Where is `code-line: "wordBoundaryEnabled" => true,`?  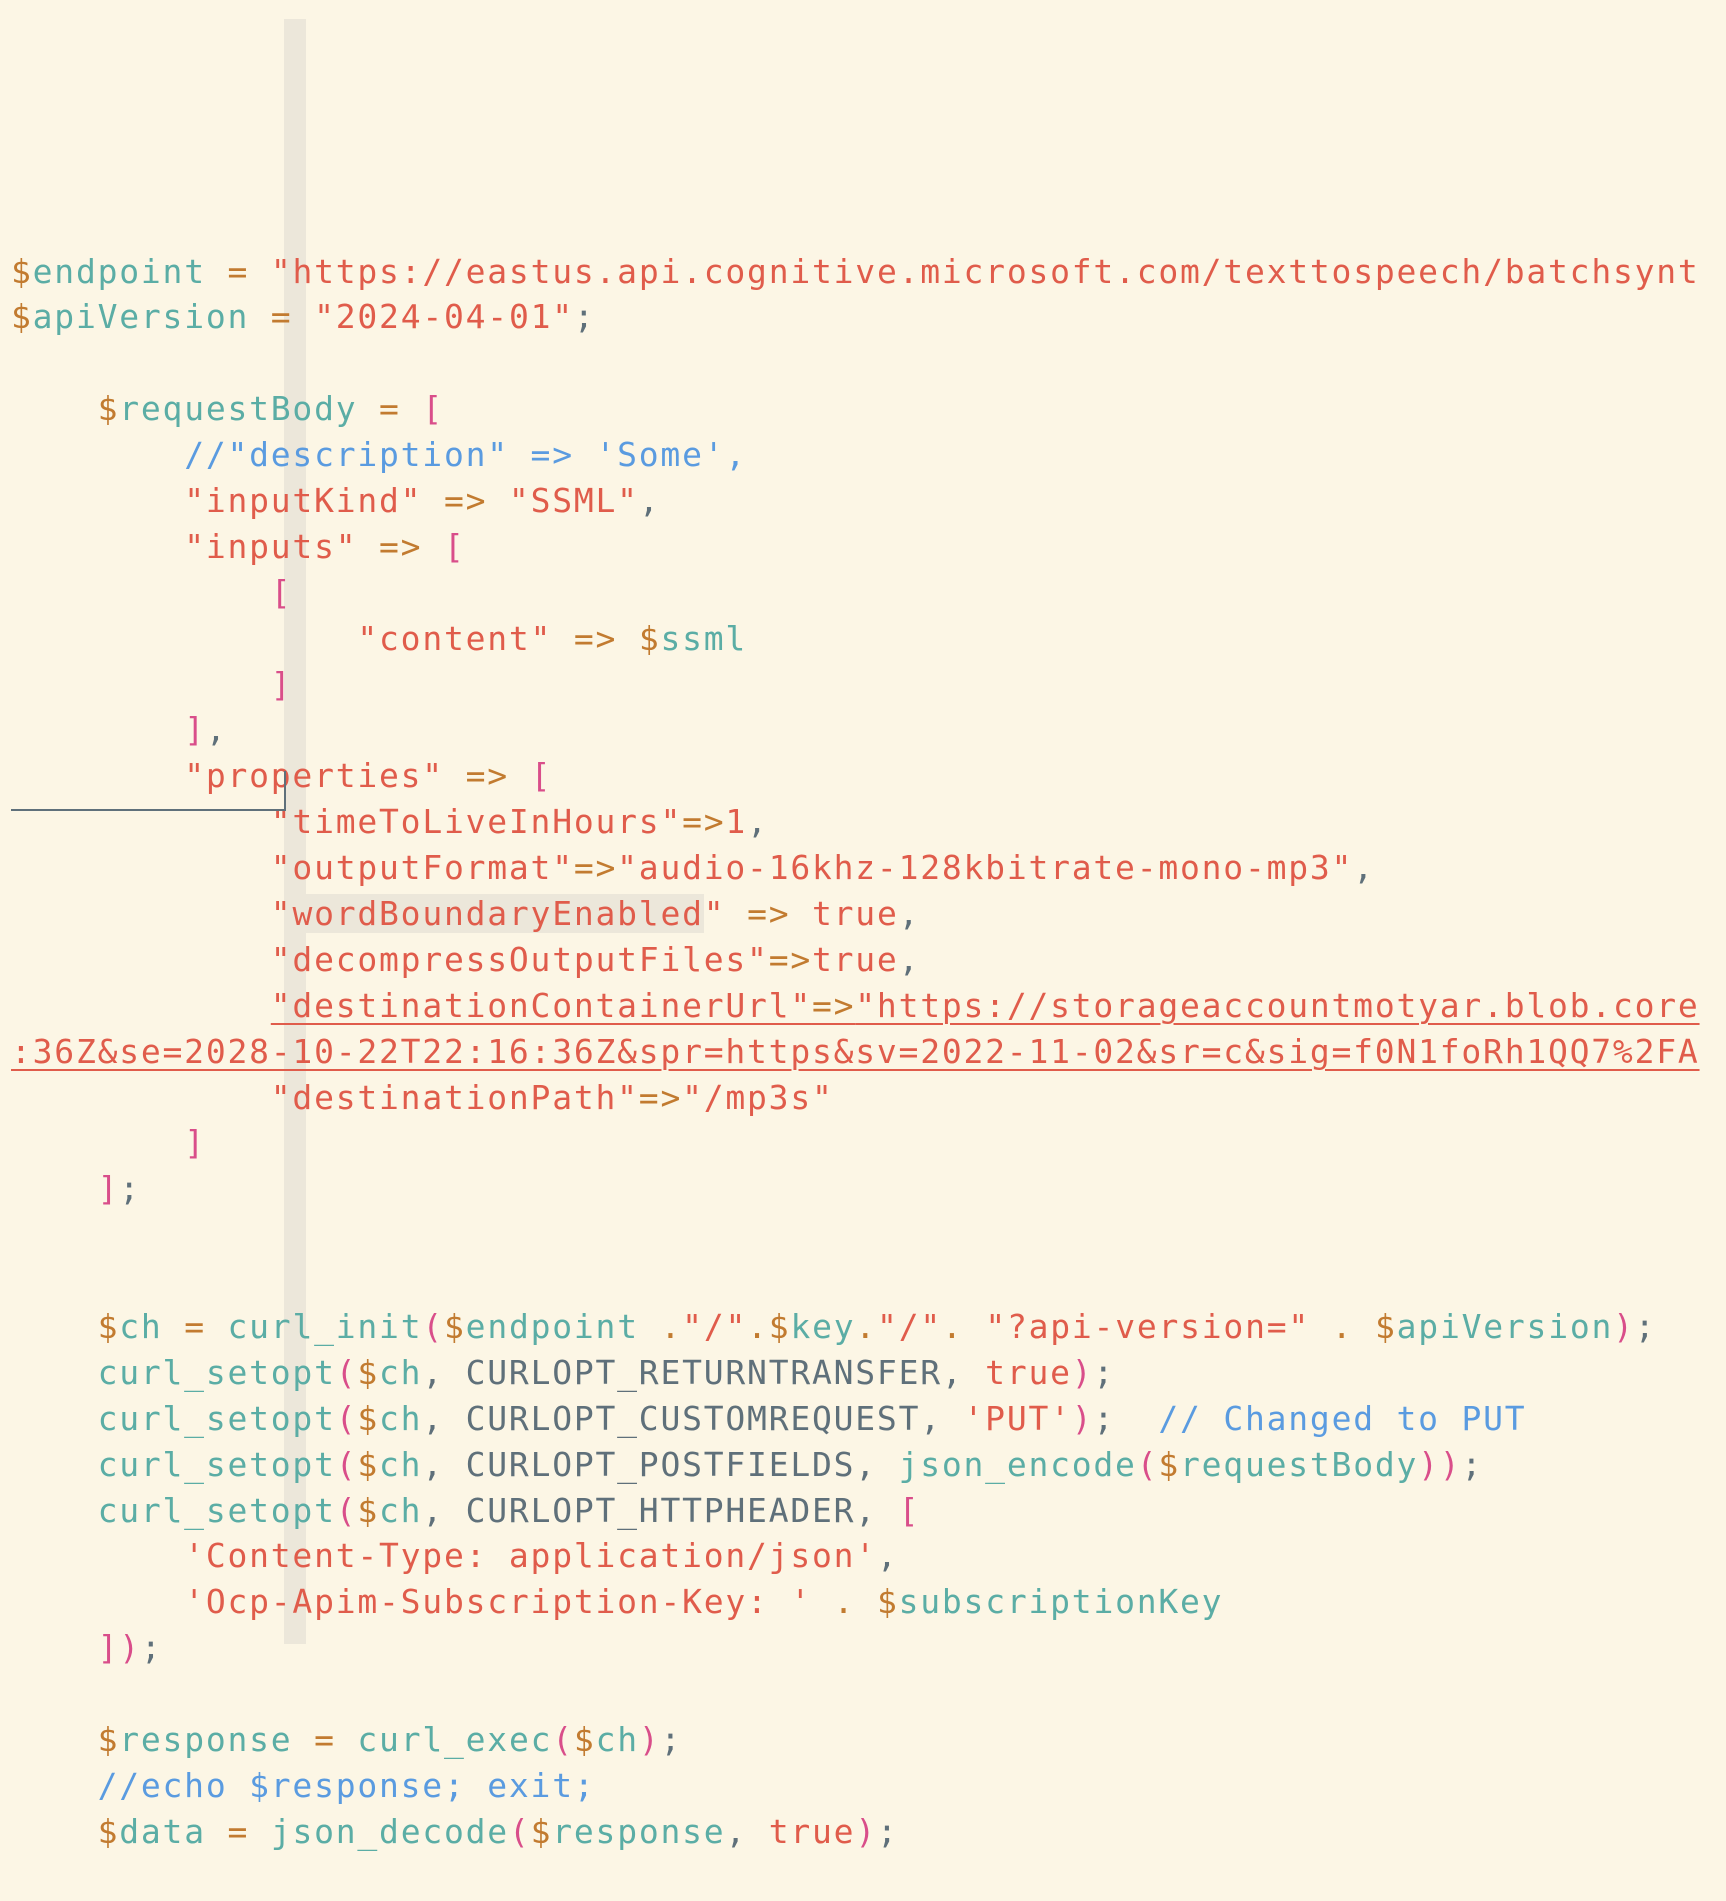 code-line: "wordBoundaryEnabled" => true, is located at coordinates (868, 914).